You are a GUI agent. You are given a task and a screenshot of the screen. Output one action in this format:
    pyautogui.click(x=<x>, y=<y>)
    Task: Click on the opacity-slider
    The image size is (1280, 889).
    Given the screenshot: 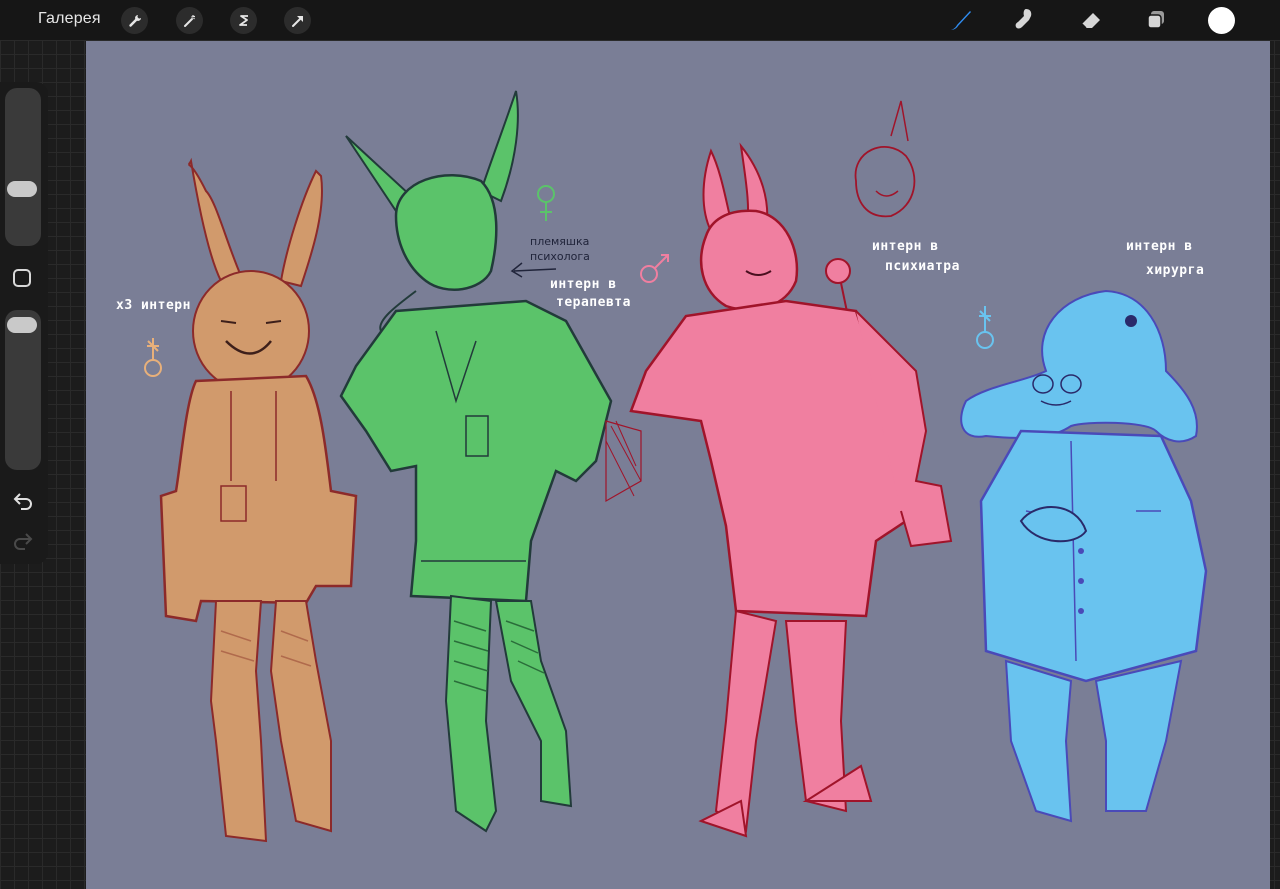 What is the action you would take?
    pyautogui.click(x=23, y=390)
    